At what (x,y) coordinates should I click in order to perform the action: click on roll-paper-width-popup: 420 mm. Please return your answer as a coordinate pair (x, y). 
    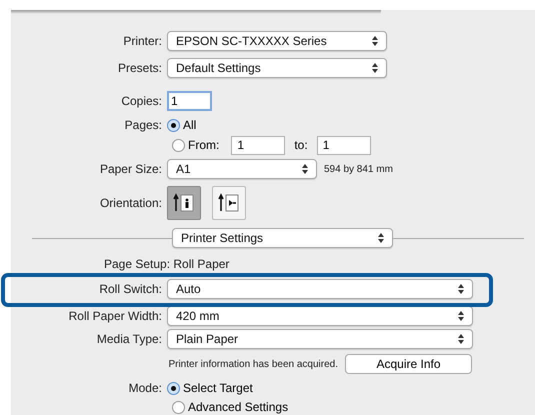
    Looking at the image, I should click on (320, 316).